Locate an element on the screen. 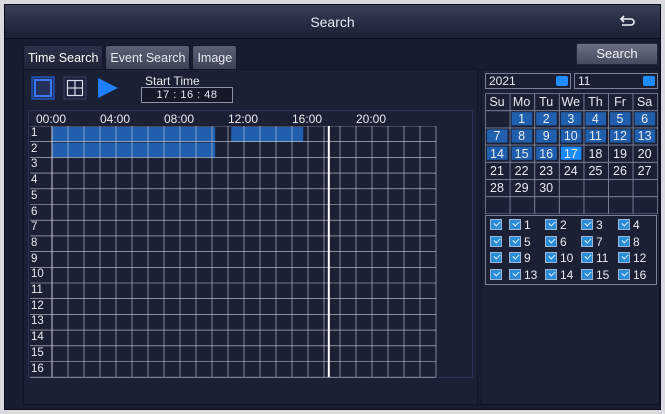 The width and height of the screenshot is (665, 414). calendar-day: 23 is located at coordinates (546, 171).